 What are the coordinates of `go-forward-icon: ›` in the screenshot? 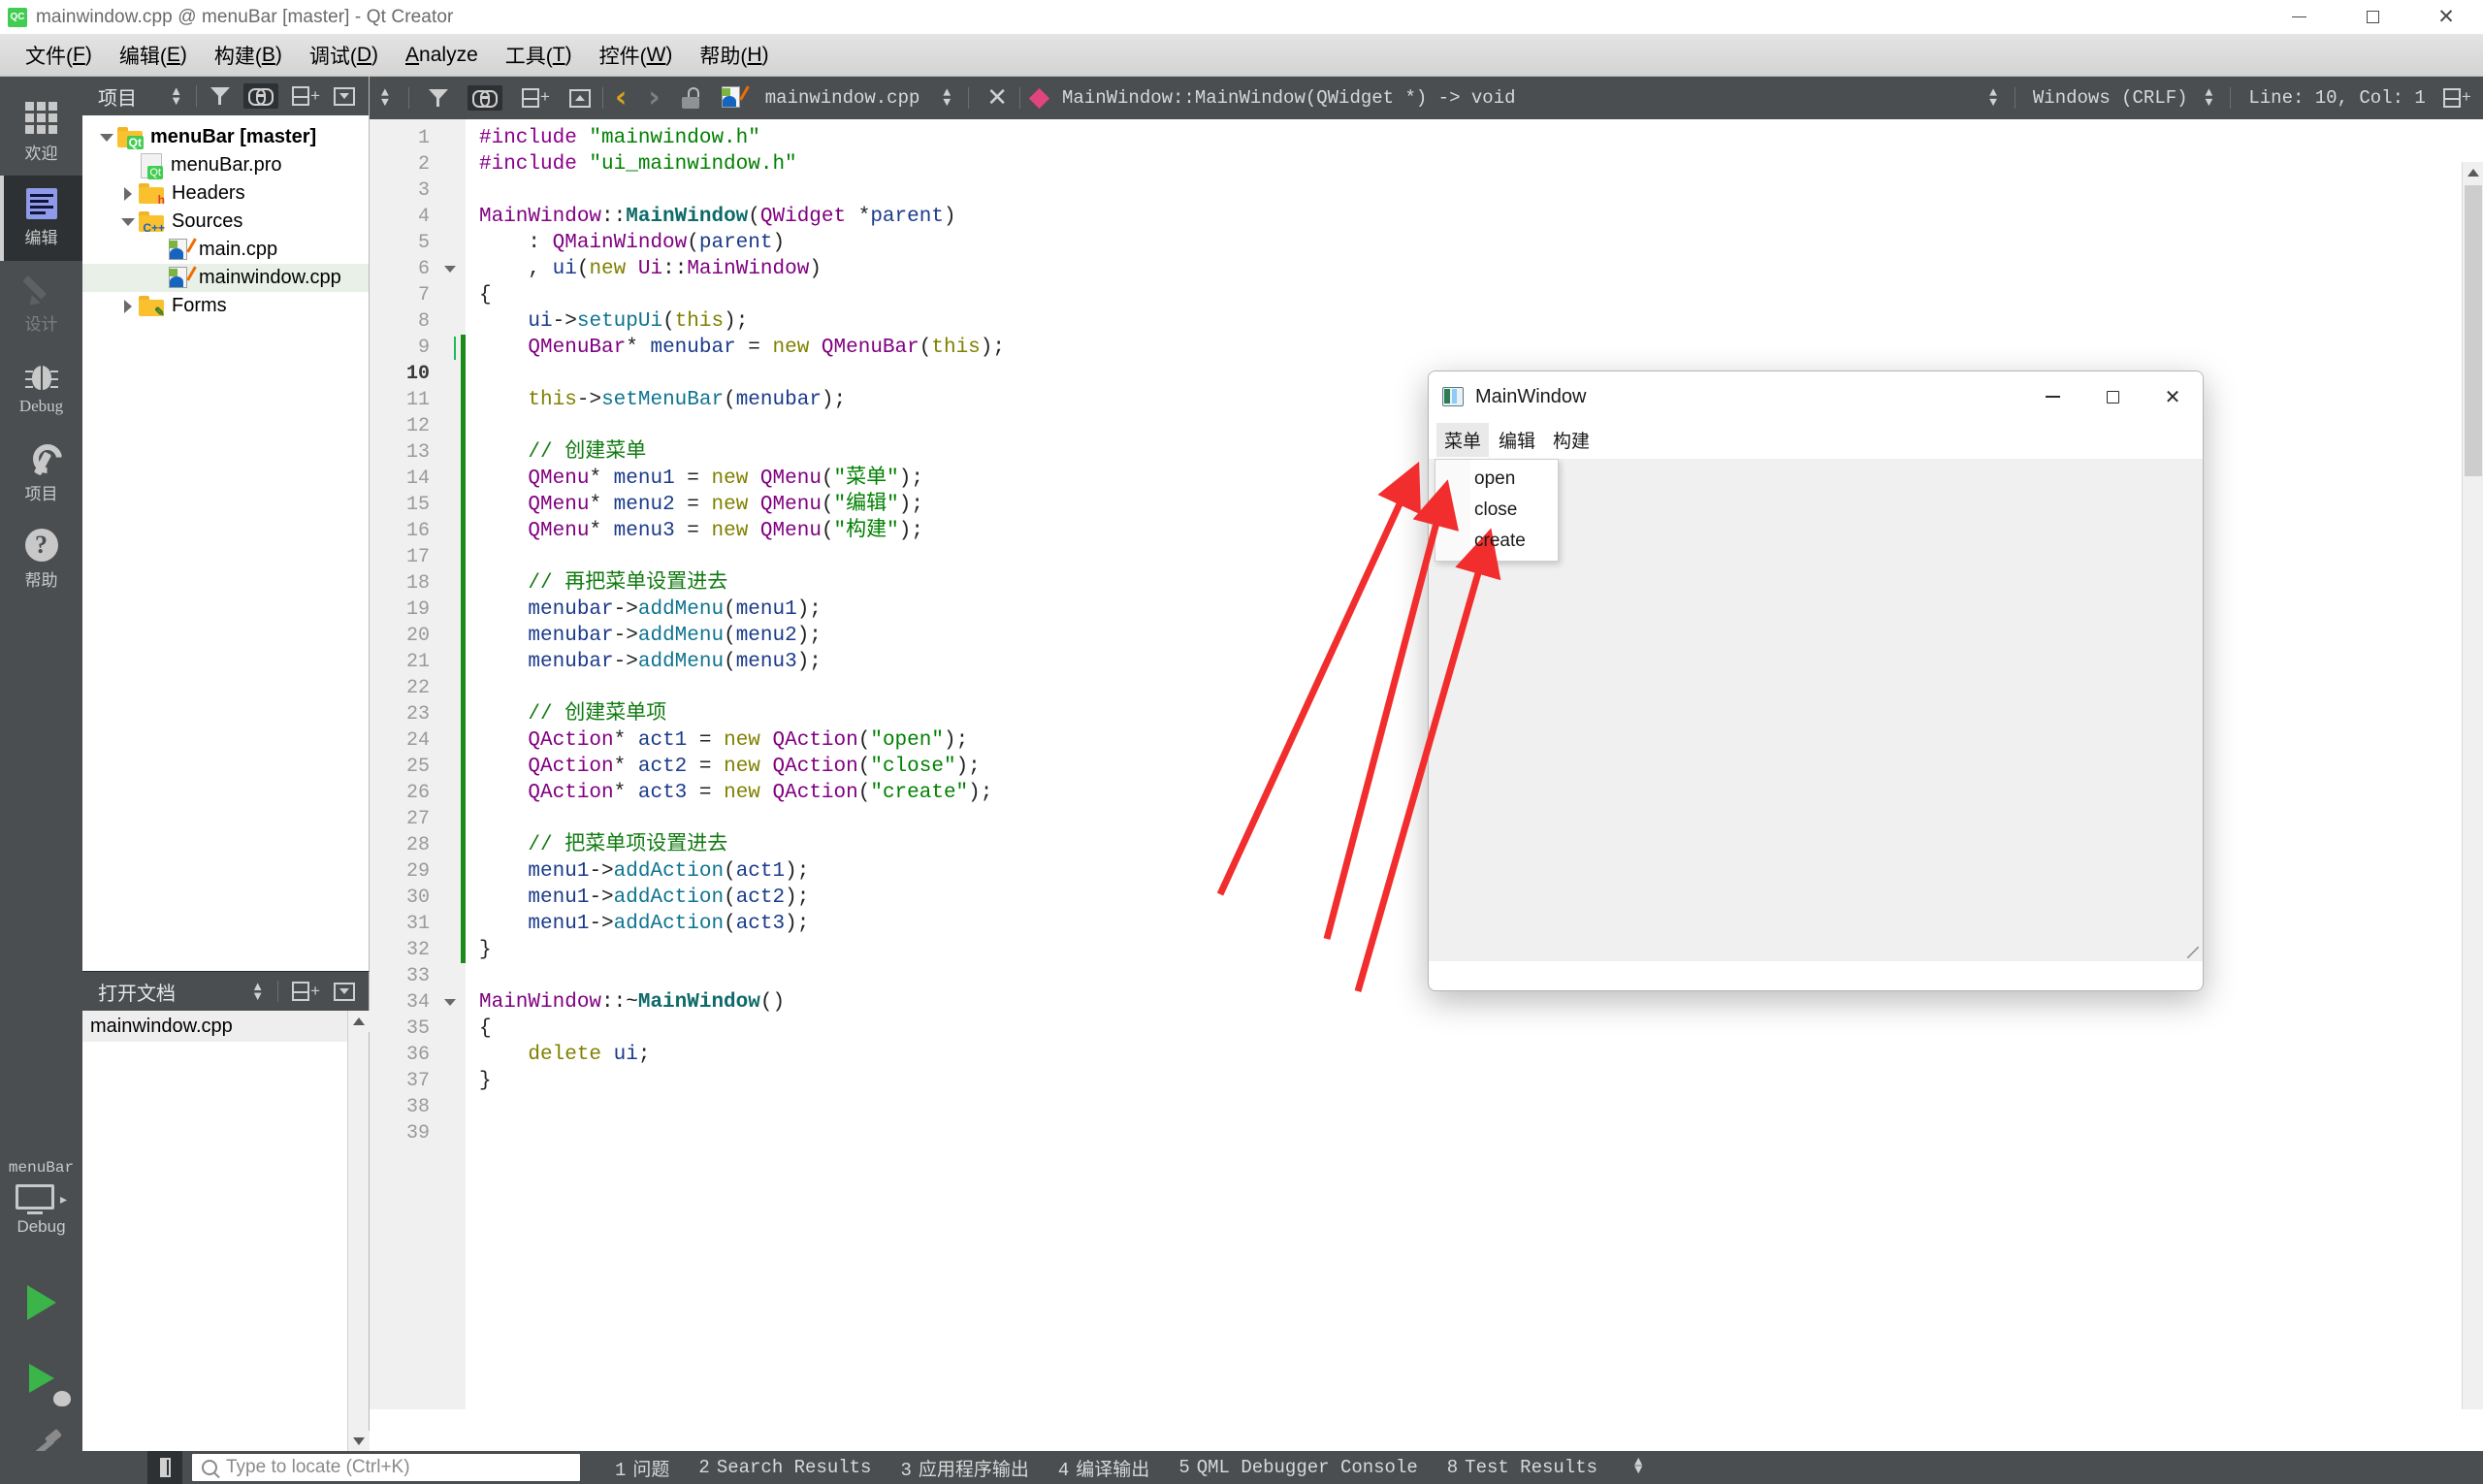 It's located at (654, 98).